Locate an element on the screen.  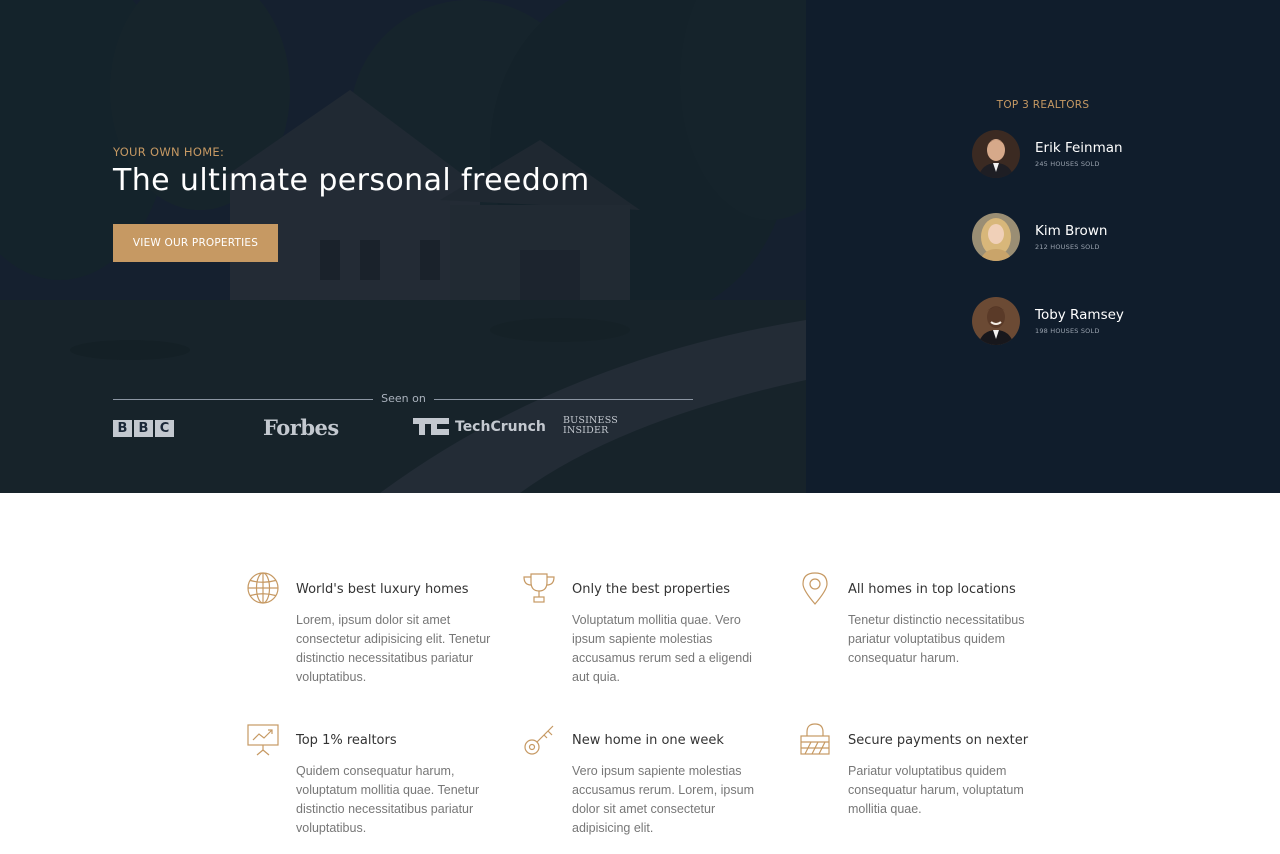
presentation-chart-icon is located at coordinates (263, 740).